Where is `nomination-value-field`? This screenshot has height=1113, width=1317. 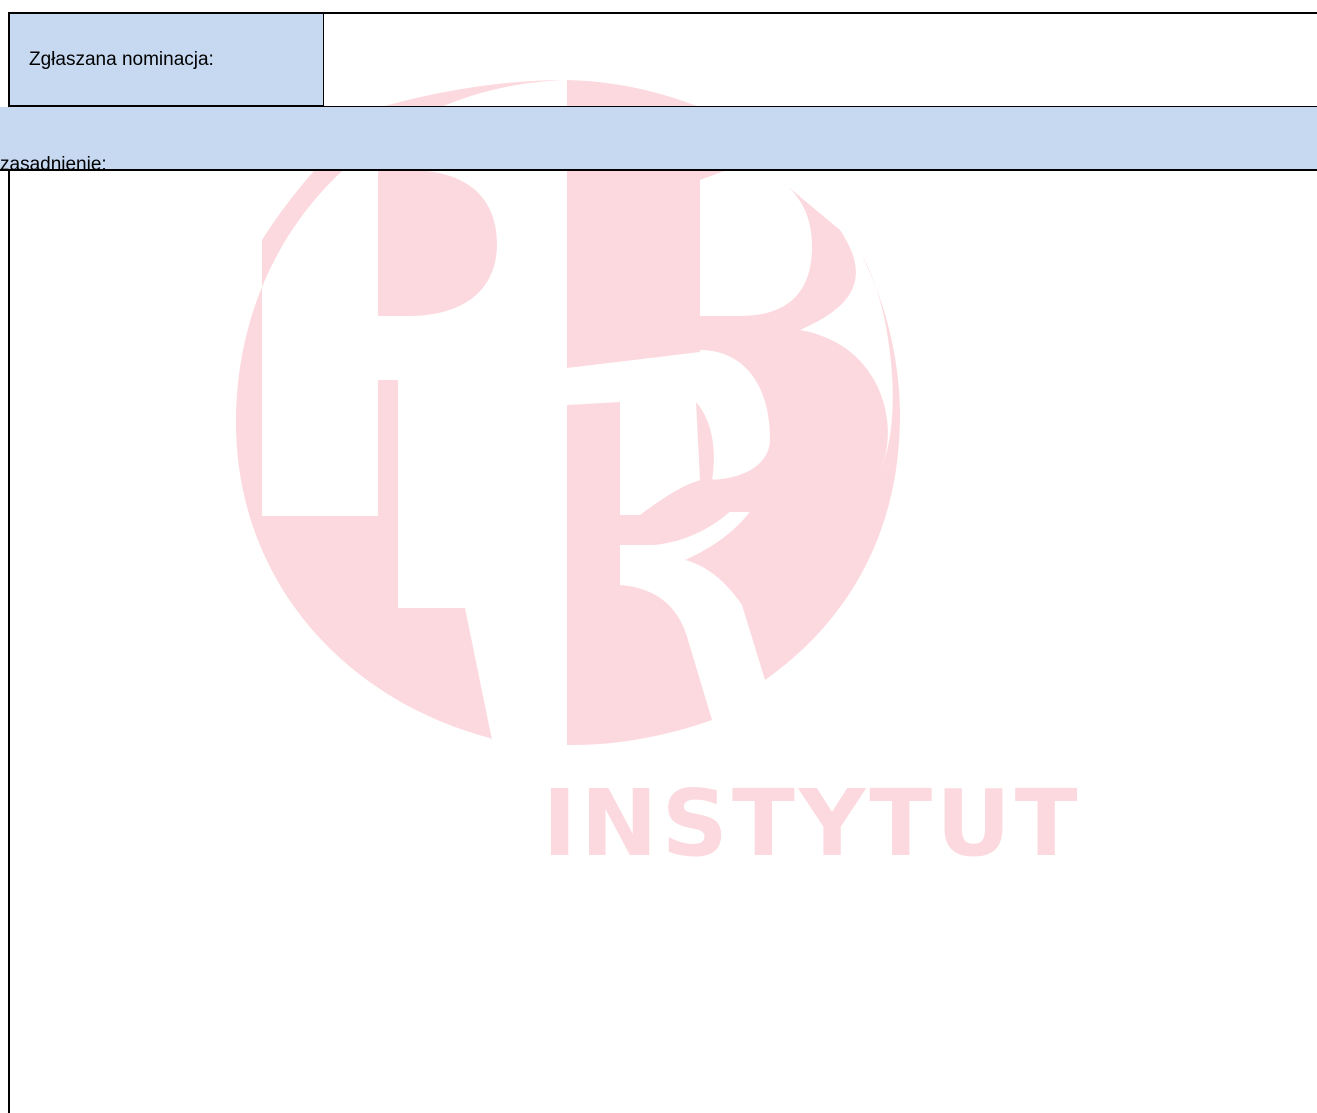
nomination-value-field is located at coordinates (820, 59).